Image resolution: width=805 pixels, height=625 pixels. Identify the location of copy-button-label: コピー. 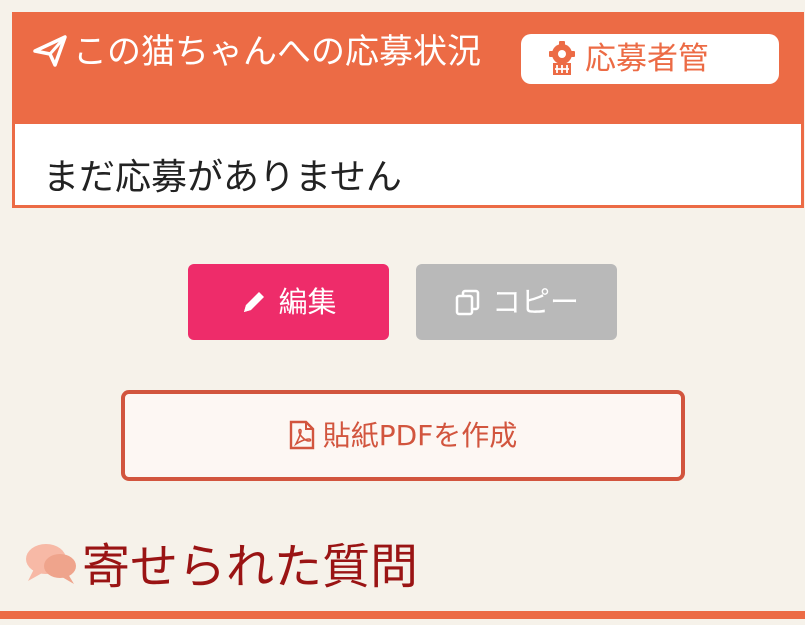
(535, 302).